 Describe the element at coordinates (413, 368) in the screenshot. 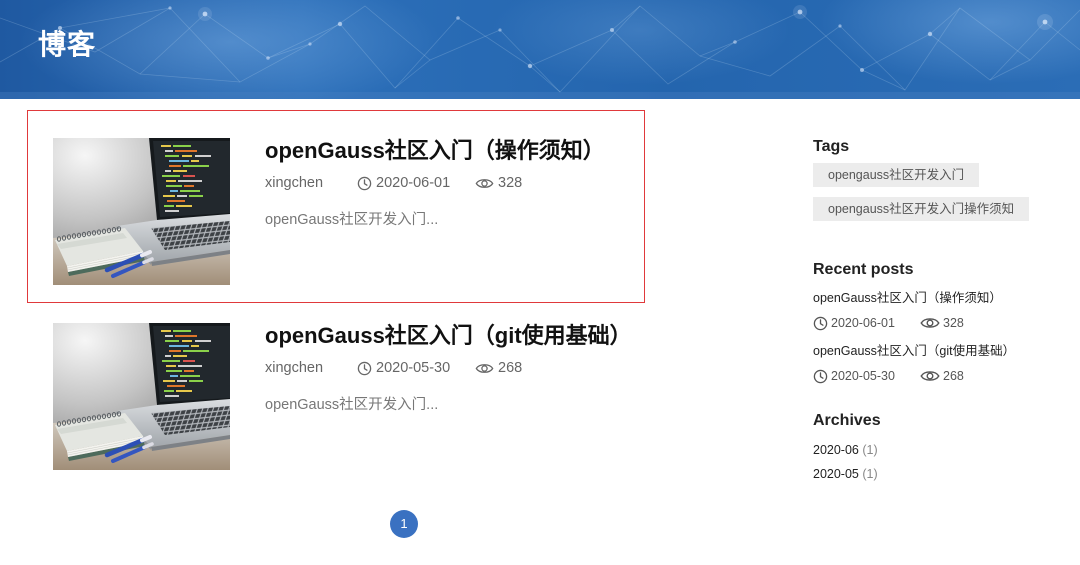

I see `post-date-text: 2020-05-30` at that location.